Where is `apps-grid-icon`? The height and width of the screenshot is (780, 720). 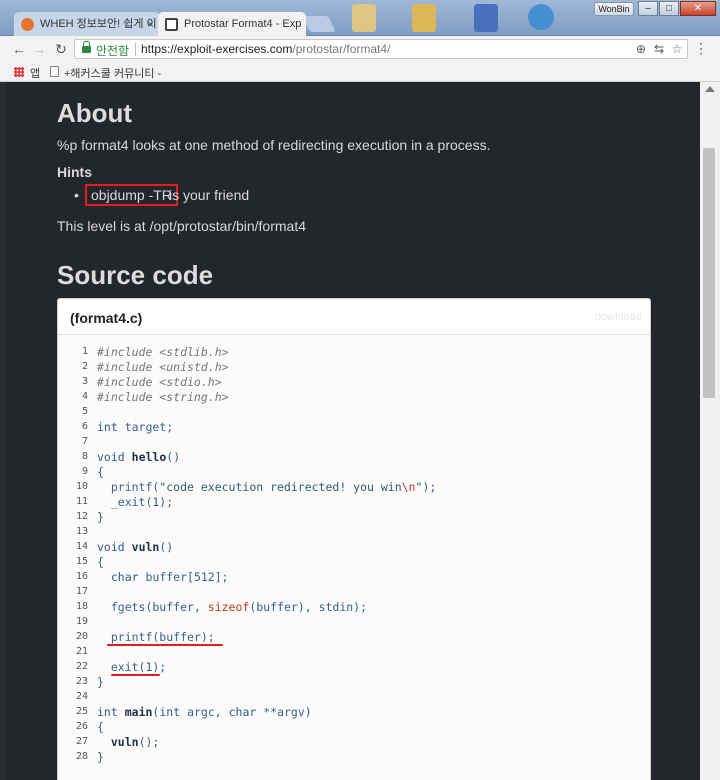 apps-grid-icon is located at coordinates (19, 72).